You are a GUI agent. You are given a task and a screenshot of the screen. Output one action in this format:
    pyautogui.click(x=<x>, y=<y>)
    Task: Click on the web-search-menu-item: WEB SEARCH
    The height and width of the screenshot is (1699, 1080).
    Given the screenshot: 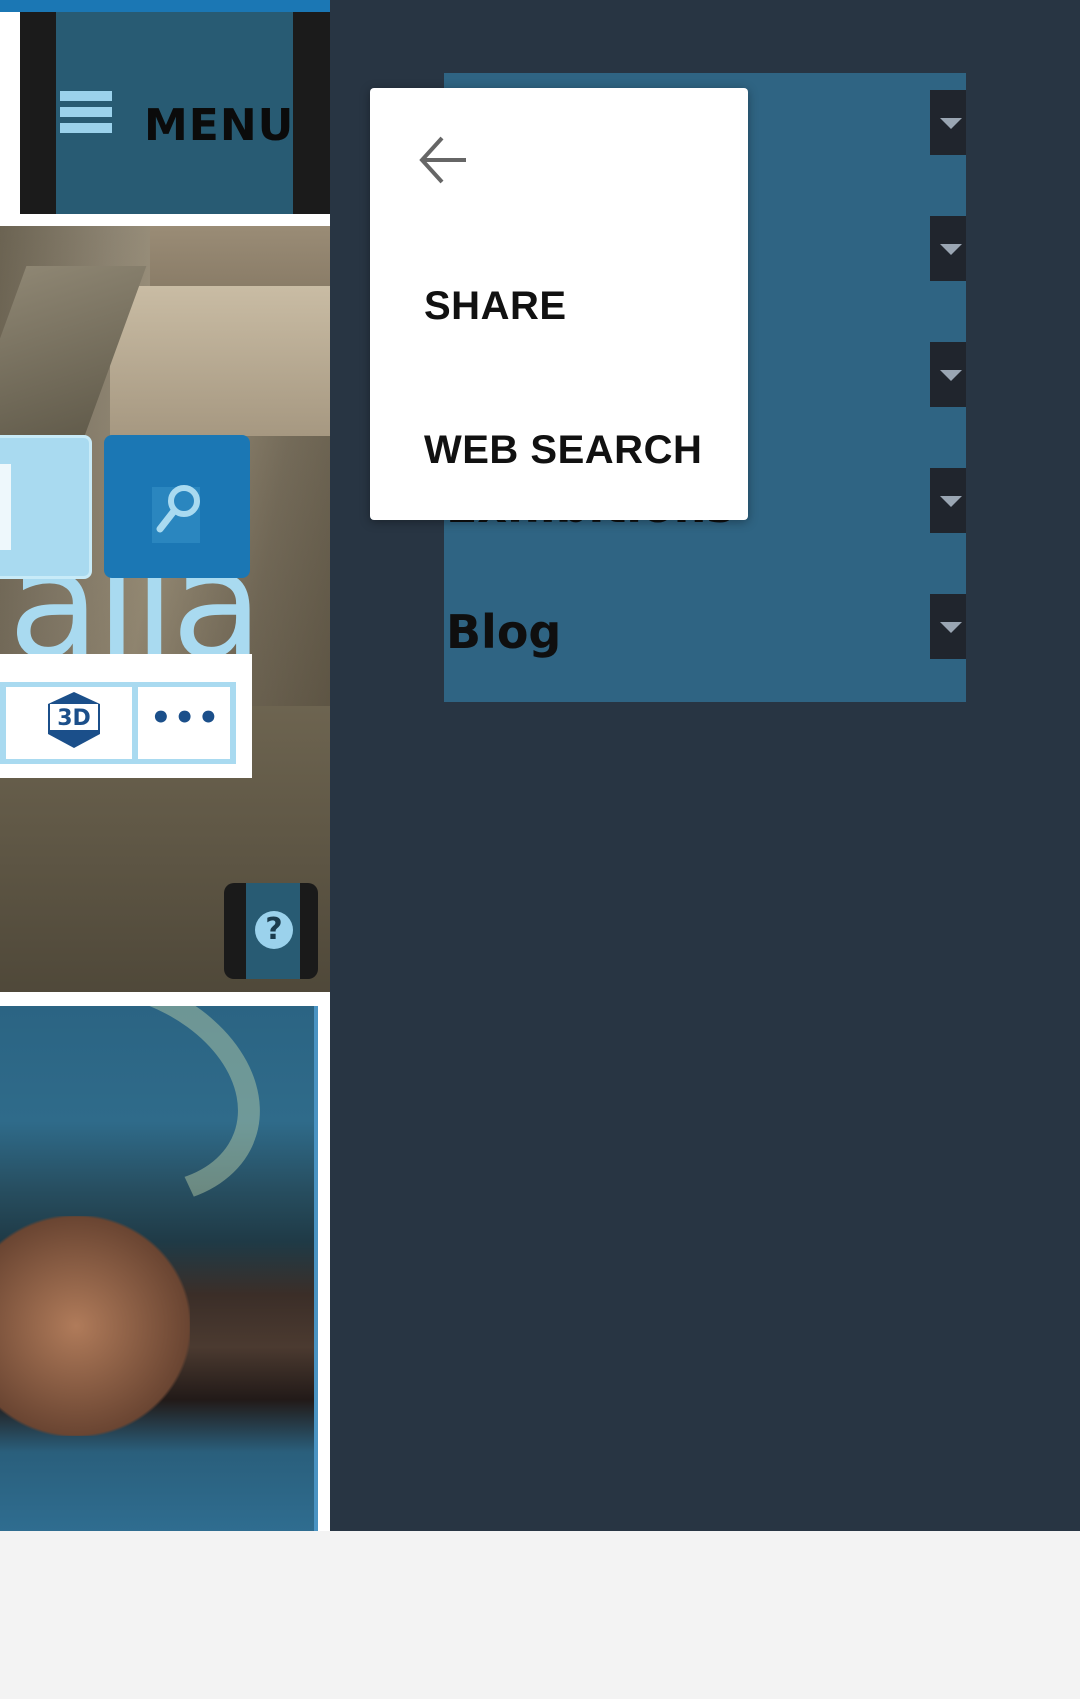 What is the action you would take?
    pyautogui.click(x=563, y=450)
    